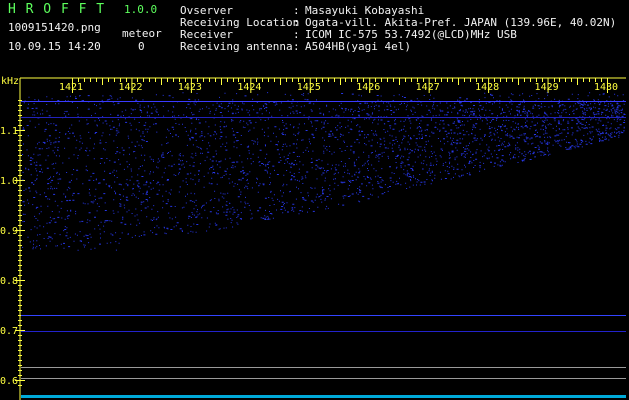 Image resolution: width=629 pixels, height=400 pixels. I want to click on y-tick-label: 1.0, so click(9, 181).